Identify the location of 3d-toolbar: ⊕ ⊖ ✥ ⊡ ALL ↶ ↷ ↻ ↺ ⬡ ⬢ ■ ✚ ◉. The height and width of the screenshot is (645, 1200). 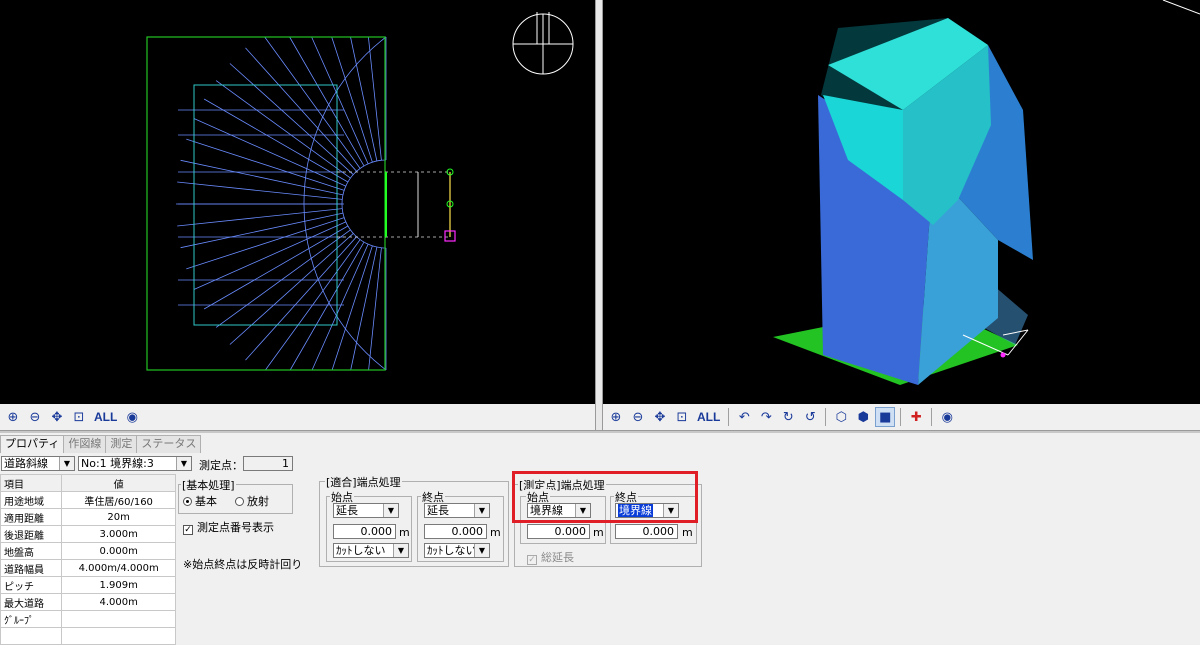
(901, 417).